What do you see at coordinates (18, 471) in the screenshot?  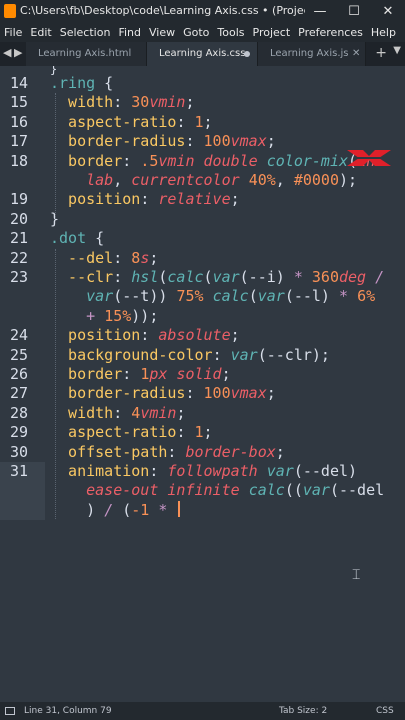 I see `line-number: 31` at bounding box center [18, 471].